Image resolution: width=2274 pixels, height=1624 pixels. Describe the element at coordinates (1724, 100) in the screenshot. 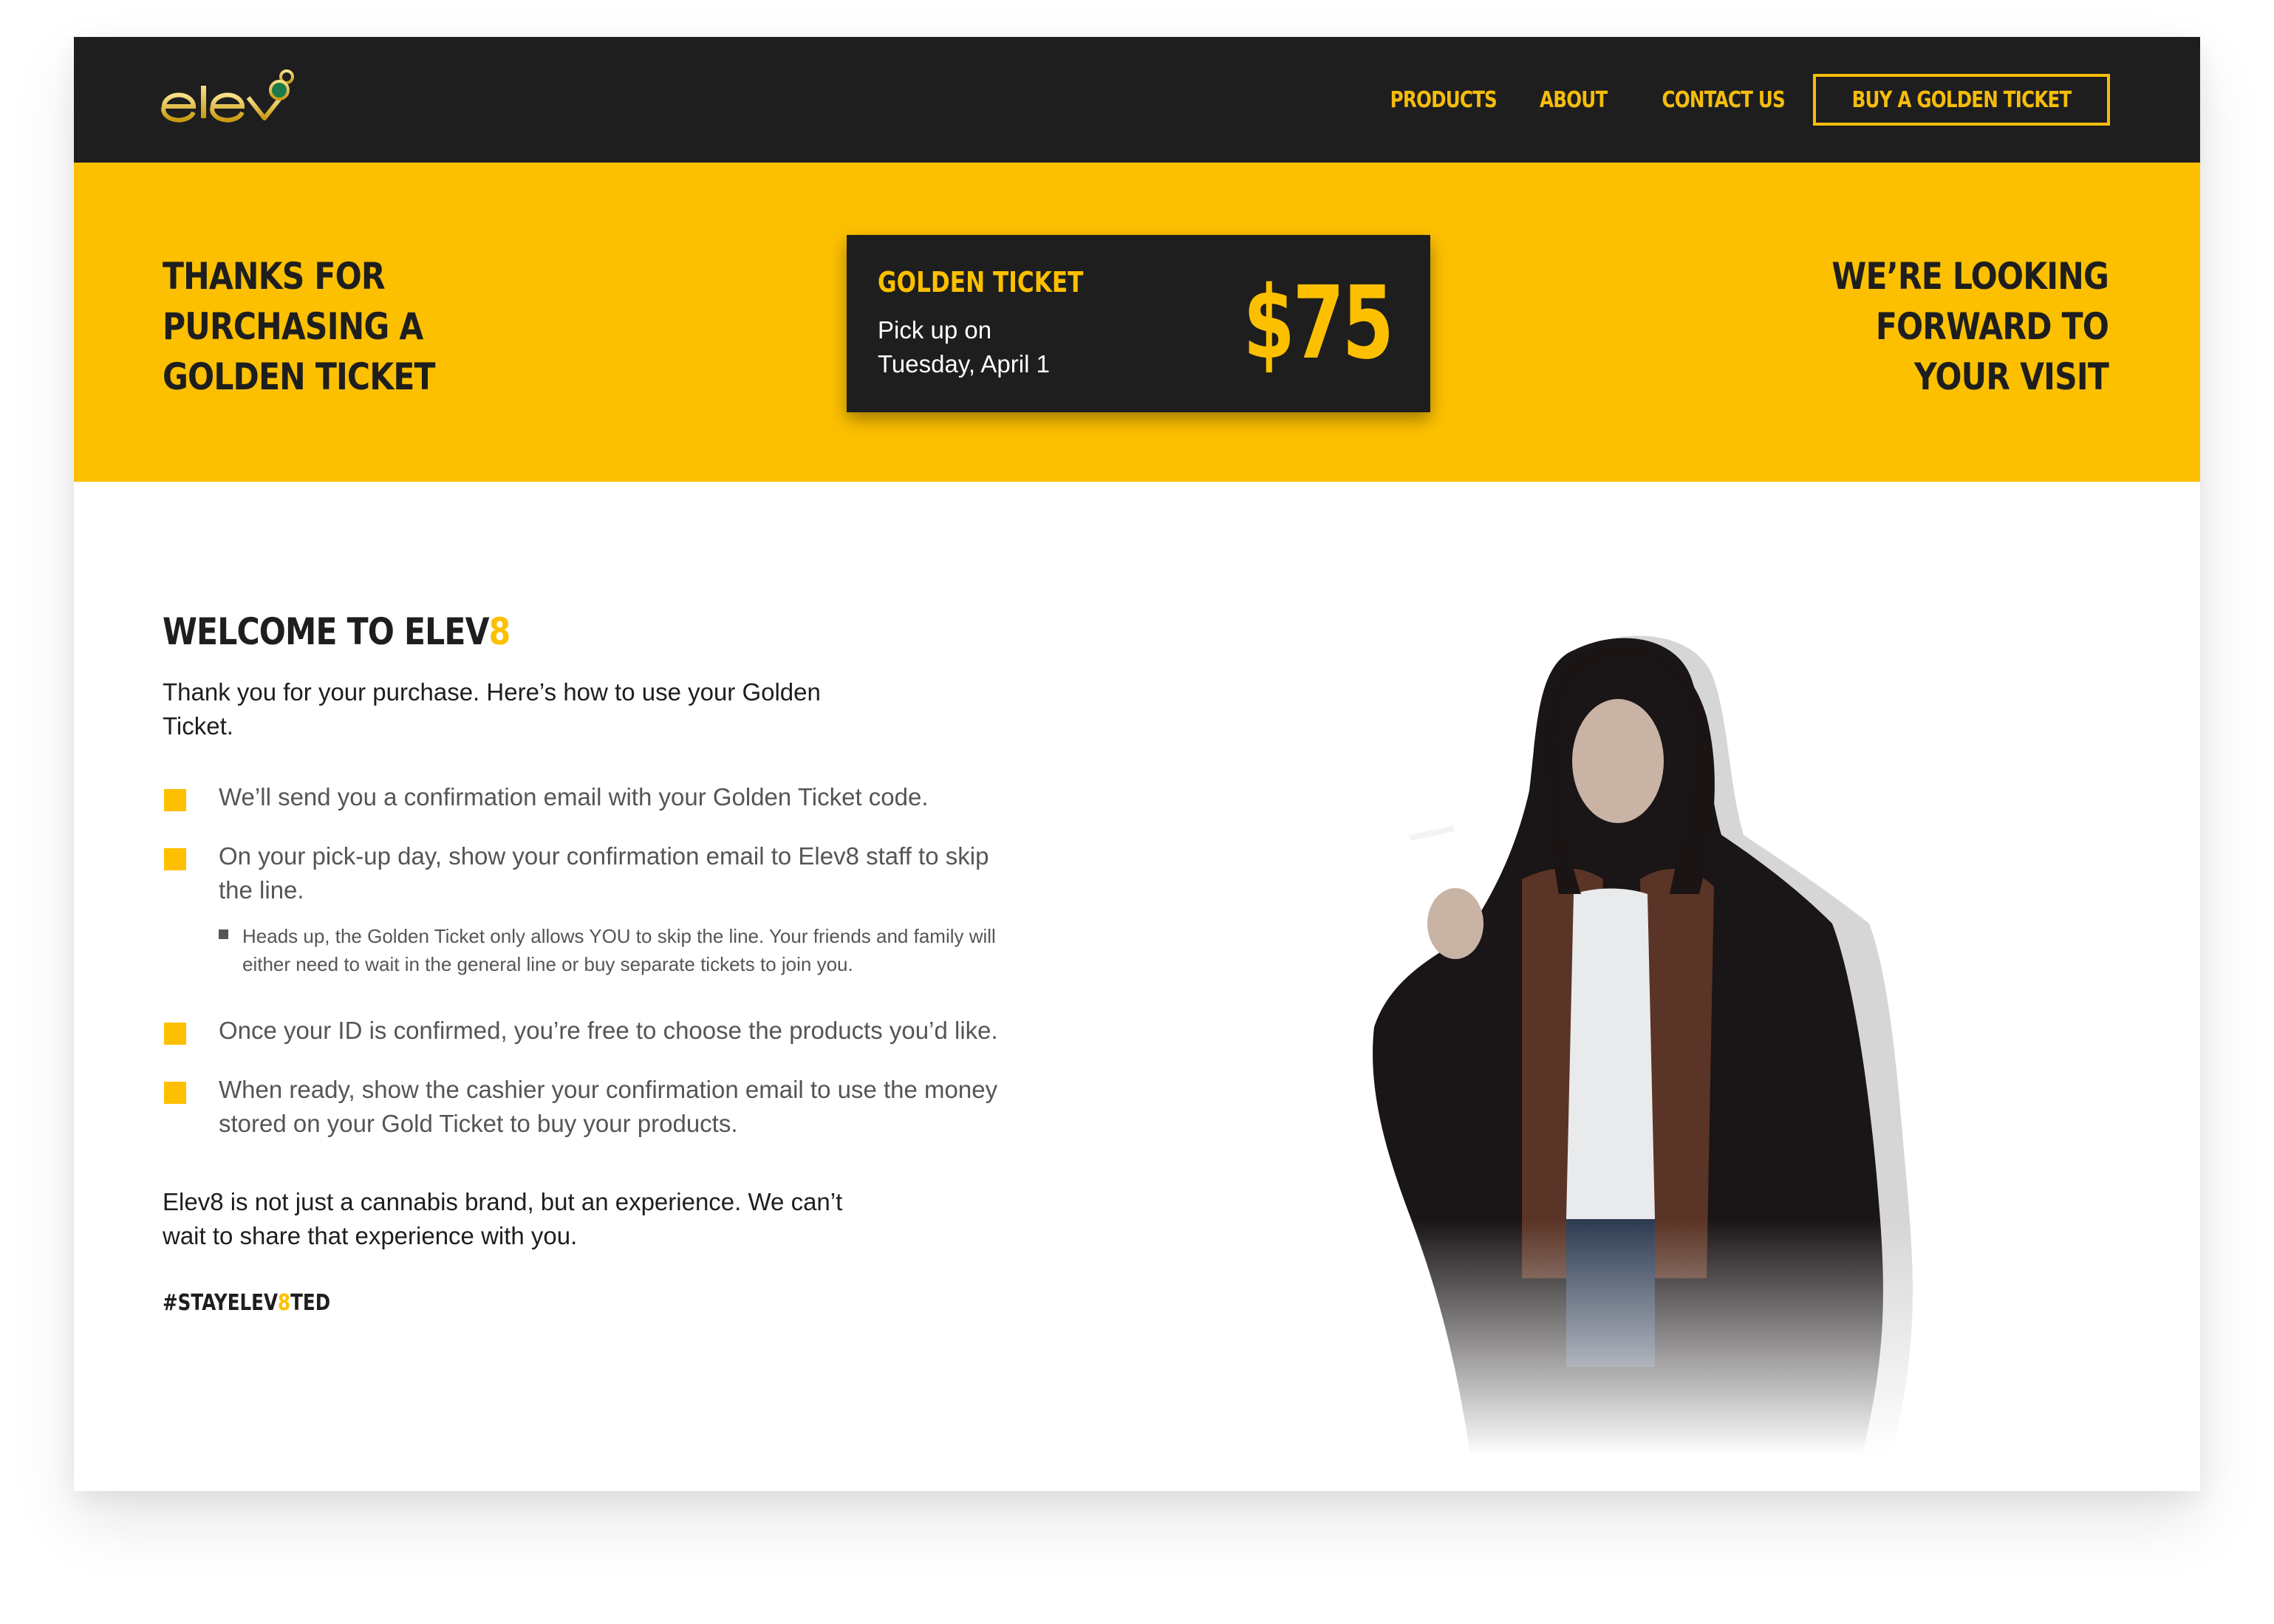

I see `nav-link-contact-us: CONTACT US` at that location.